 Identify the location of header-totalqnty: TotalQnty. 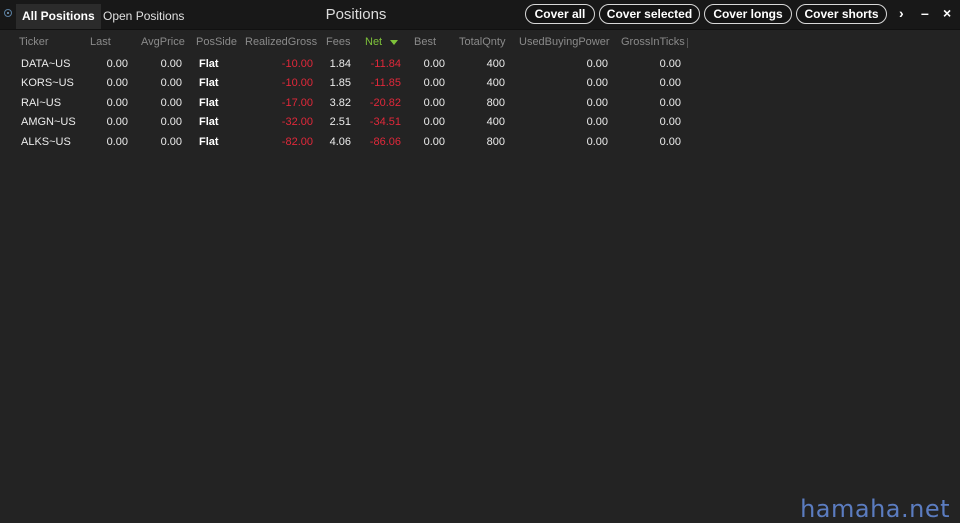
(482, 42).